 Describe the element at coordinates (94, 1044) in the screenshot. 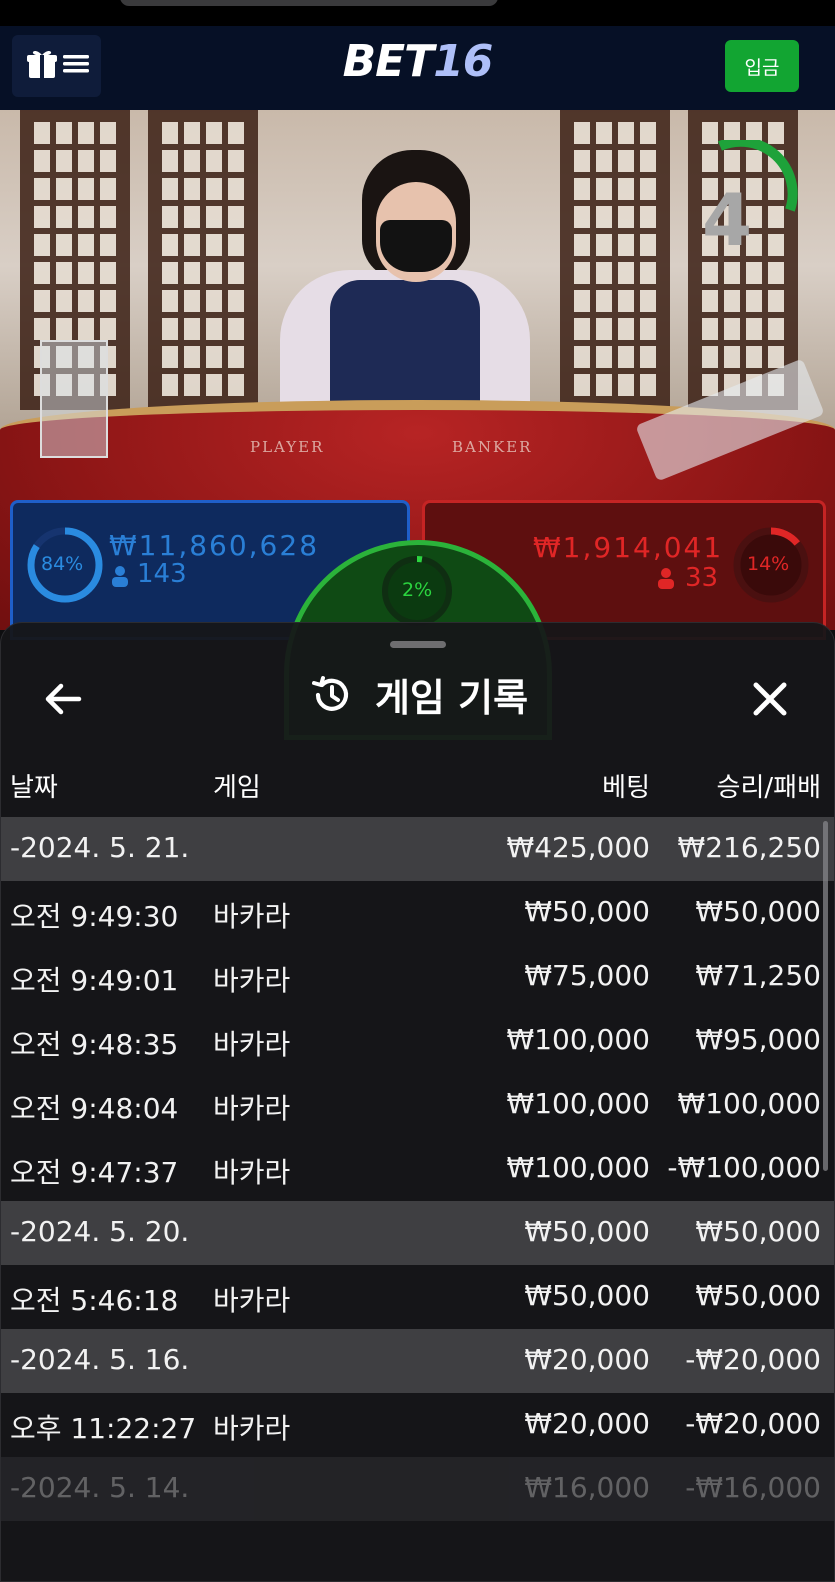

I see `row-time: 오전 9:48:35` at that location.